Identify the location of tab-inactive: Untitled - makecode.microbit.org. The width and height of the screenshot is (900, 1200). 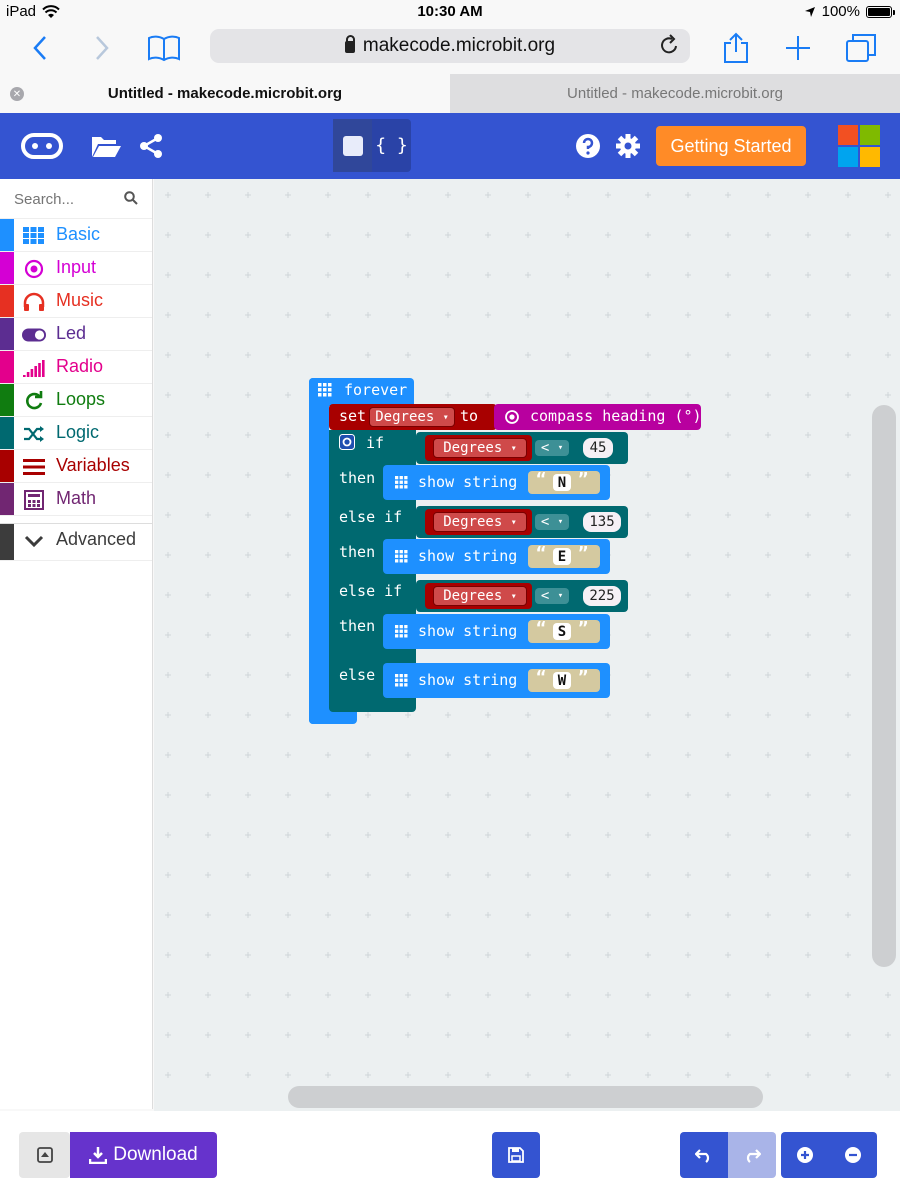
(675, 93).